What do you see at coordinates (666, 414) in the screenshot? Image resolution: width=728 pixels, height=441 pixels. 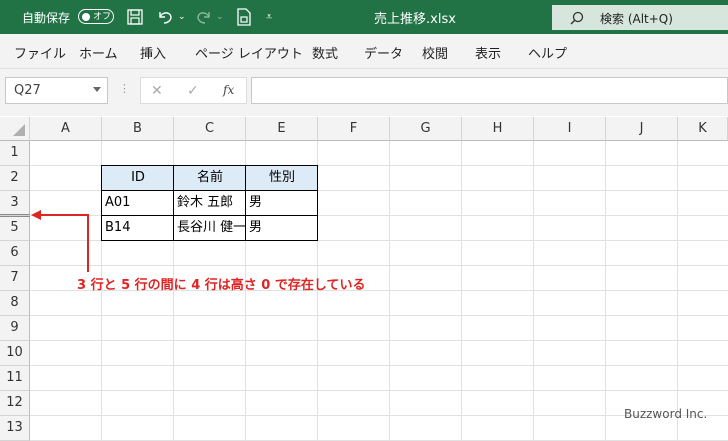 I see `watermark: Buzzword Inc.` at bounding box center [666, 414].